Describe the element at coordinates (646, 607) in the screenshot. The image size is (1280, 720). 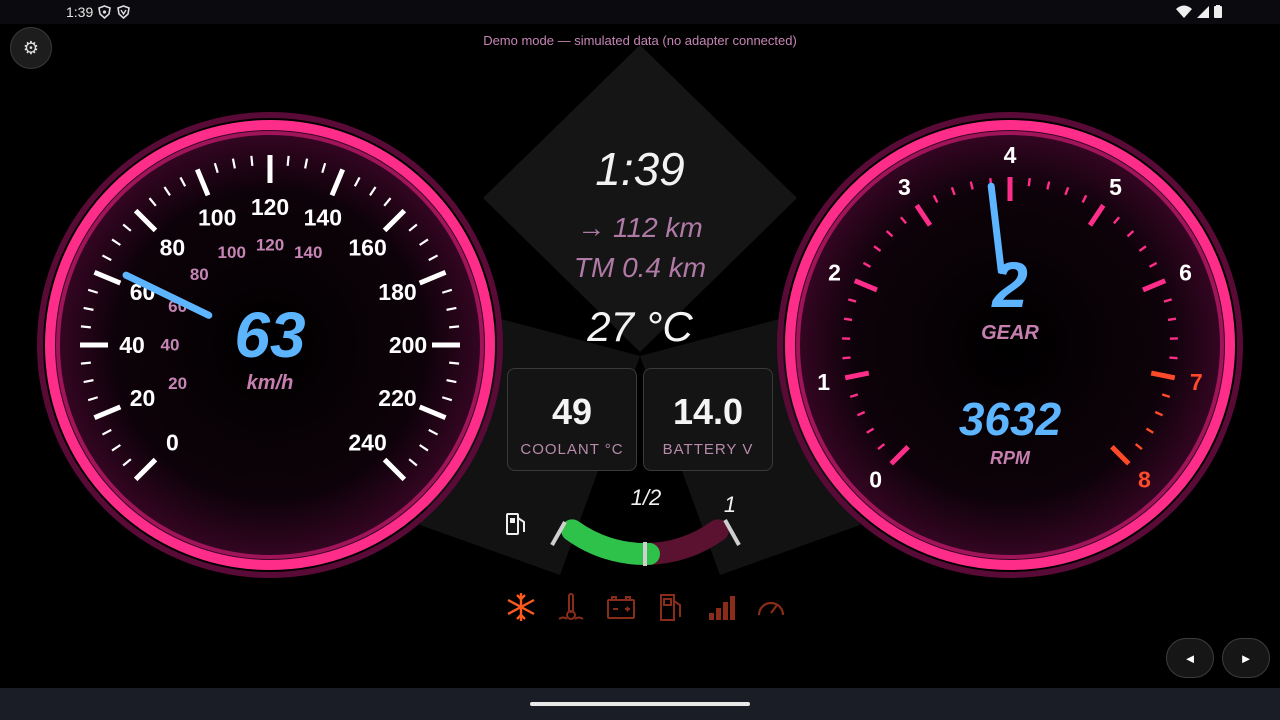
I see `warning-lights` at that location.